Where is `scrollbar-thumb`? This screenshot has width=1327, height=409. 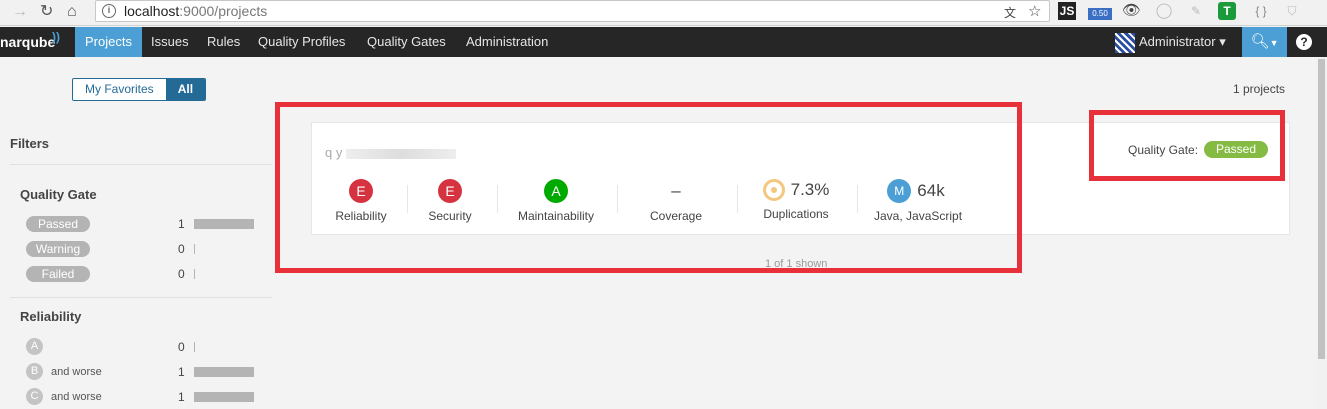 scrollbar-thumb is located at coordinates (1321, 209).